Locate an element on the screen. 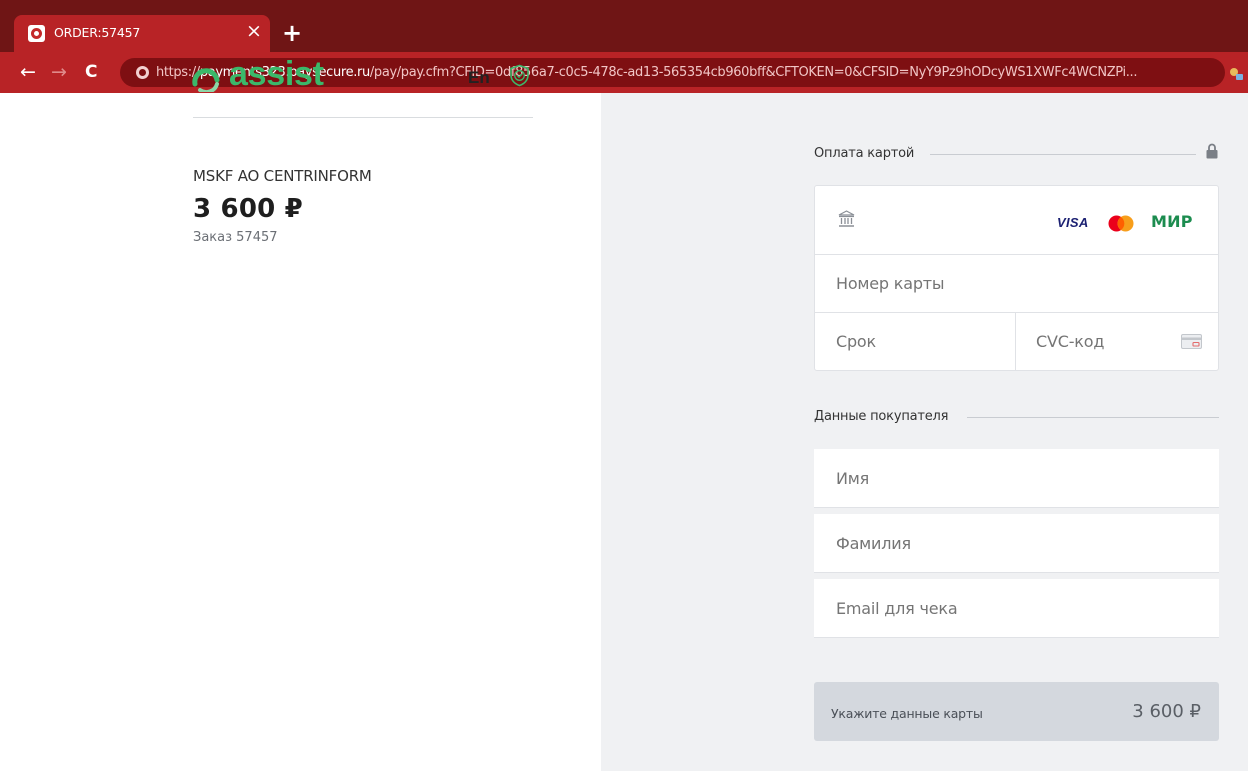 The width and height of the screenshot is (1248, 771). site-favicon-icon is located at coordinates (36, 33).